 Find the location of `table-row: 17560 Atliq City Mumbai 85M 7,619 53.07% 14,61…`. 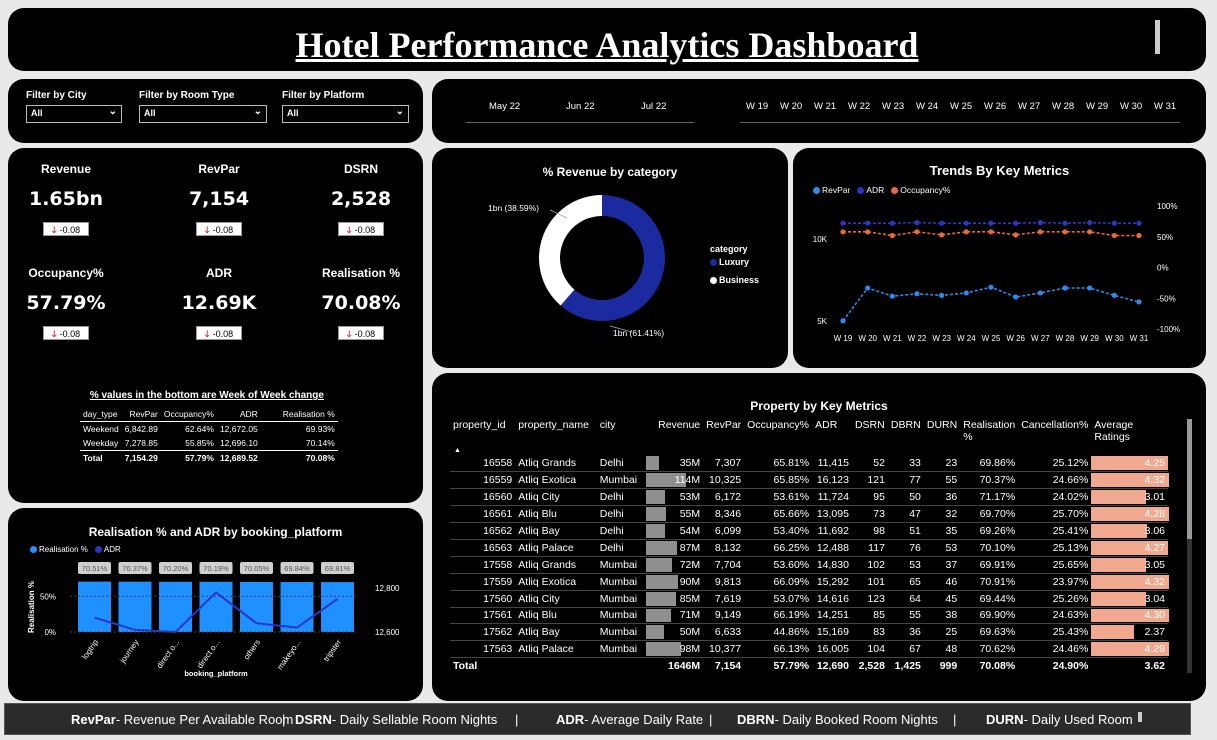

table-row: 17560 Atliq City Mumbai 85M 7,619 53.07% 14,61… is located at coordinates (809, 599).